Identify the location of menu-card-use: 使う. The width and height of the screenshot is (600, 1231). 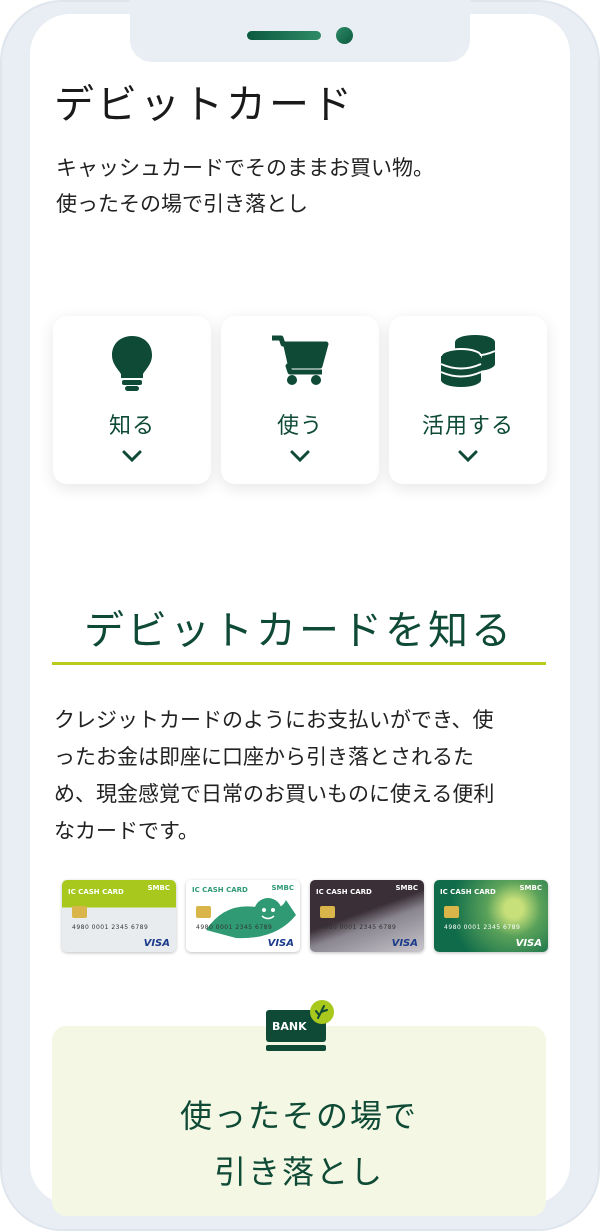
(300, 400).